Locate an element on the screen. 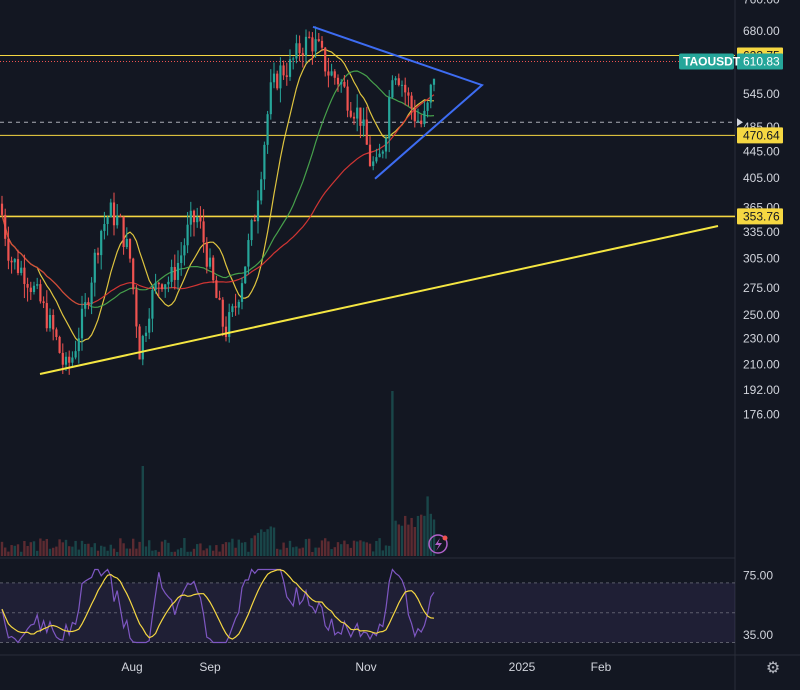 This screenshot has width=800, height=690. x-tick-label: Feb is located at coordinates (601, 667).